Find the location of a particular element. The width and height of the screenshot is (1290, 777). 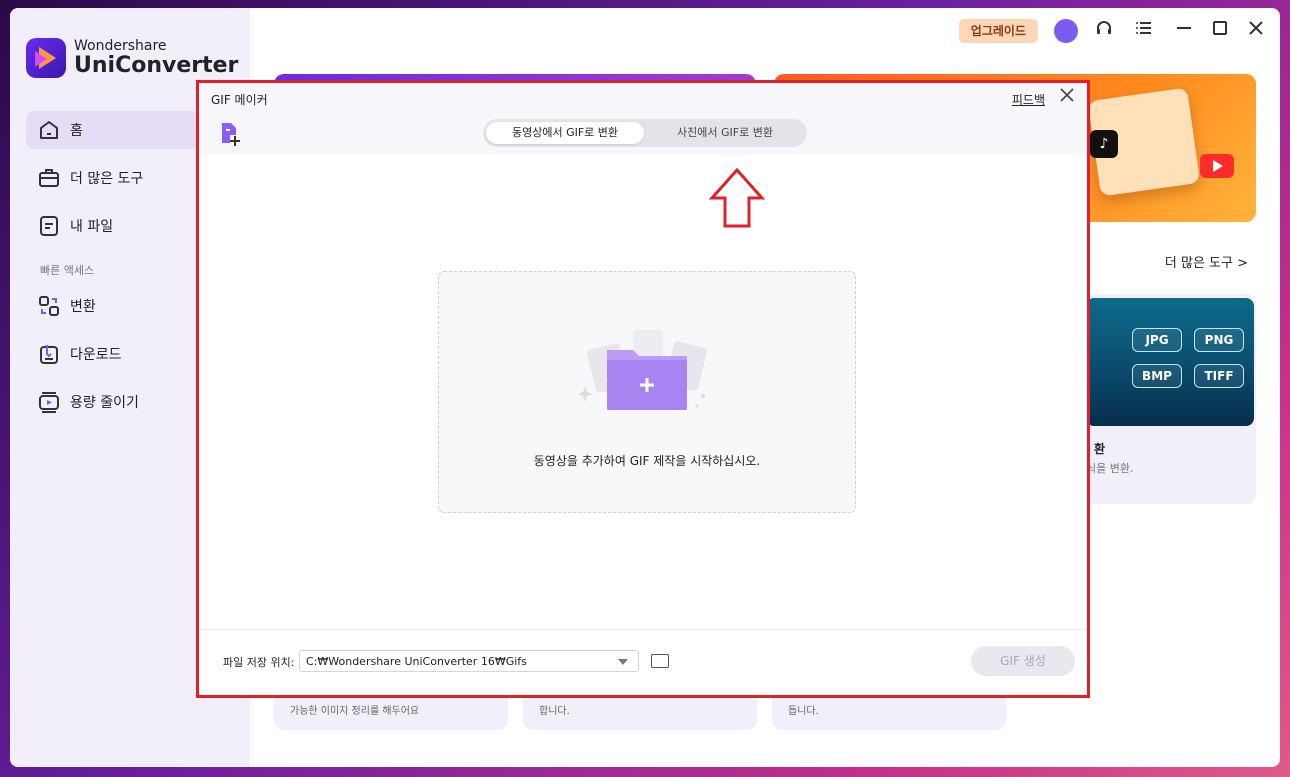

home-icon is located at coordinates (49, 130).